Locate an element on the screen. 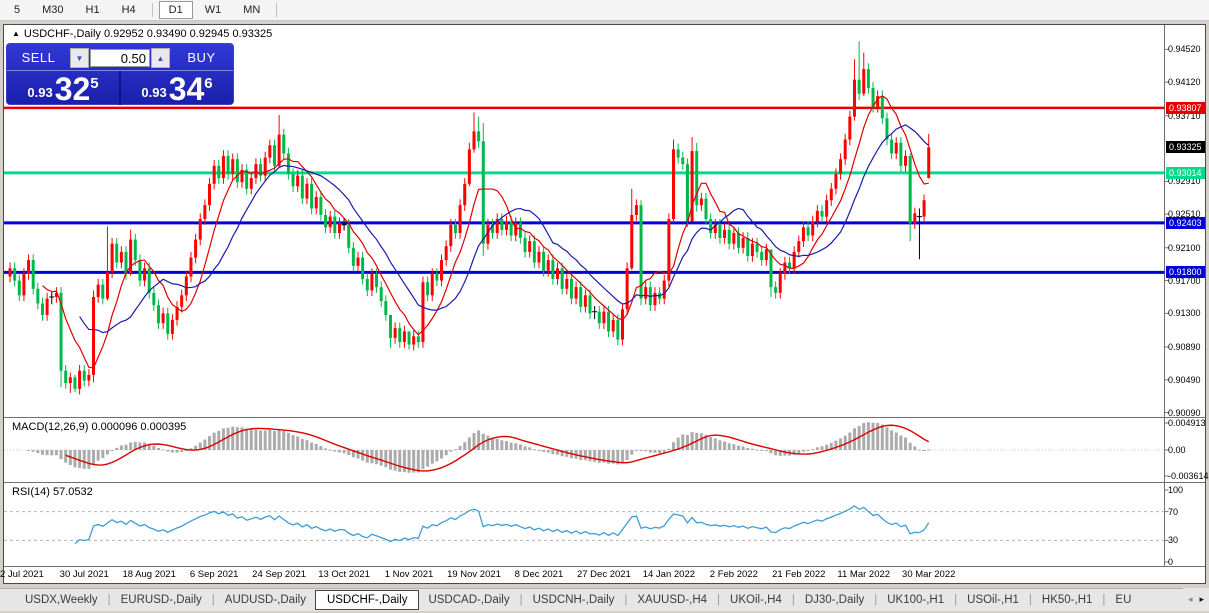 The height and width of the screenshot is (613, 1209). price-tick: 0.92100 is located at coordinates (1184, 247).